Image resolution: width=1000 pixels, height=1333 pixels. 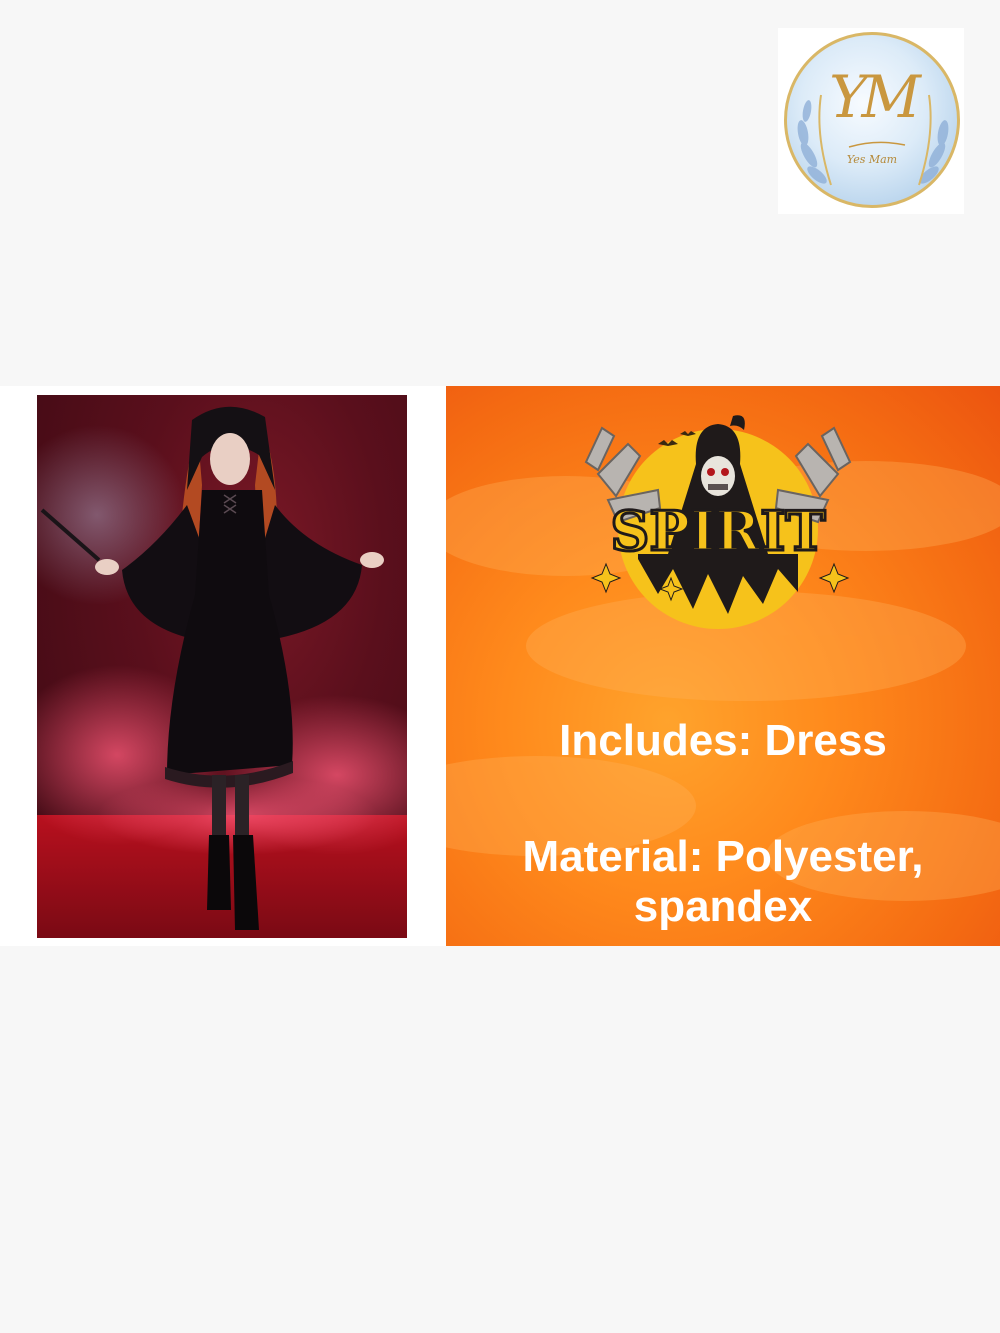 I want to click on material-line-1: Material: Polyester,, so click(x=723, y=856).